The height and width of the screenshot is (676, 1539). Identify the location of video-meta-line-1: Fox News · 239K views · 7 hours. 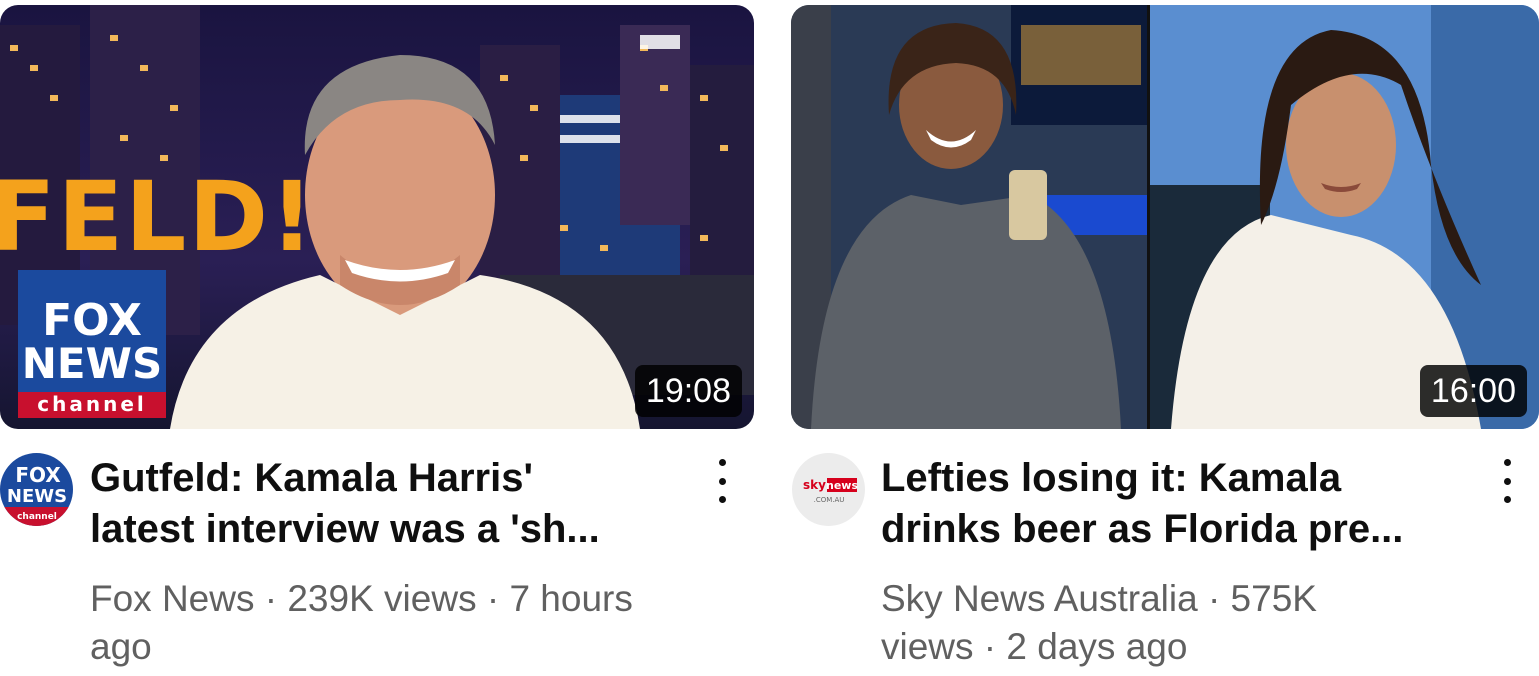
(361, 598).